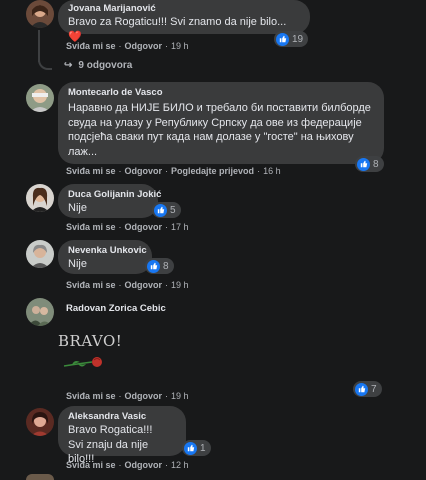 The image size is (426, 480). Describe the element at coordinates (116, 309) in the screenshot. I see `comment-author: Radovan Zorica Cebic` at that location.